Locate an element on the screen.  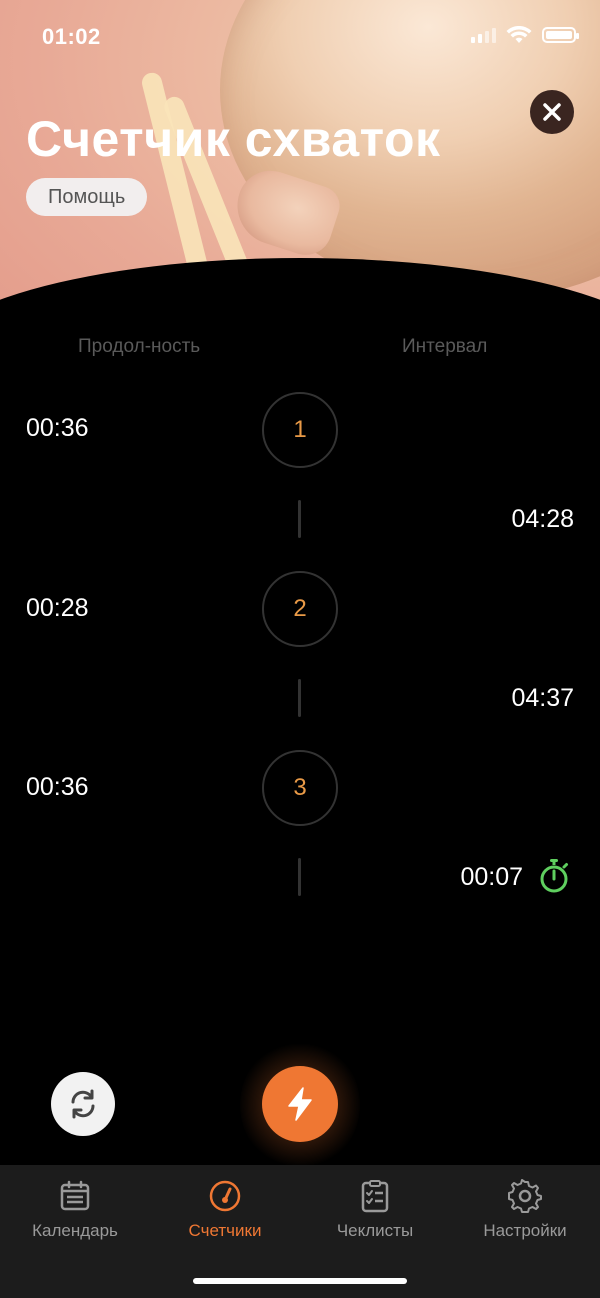
tab-checklists: Чеклисты is located at coordinates (375, 1203).